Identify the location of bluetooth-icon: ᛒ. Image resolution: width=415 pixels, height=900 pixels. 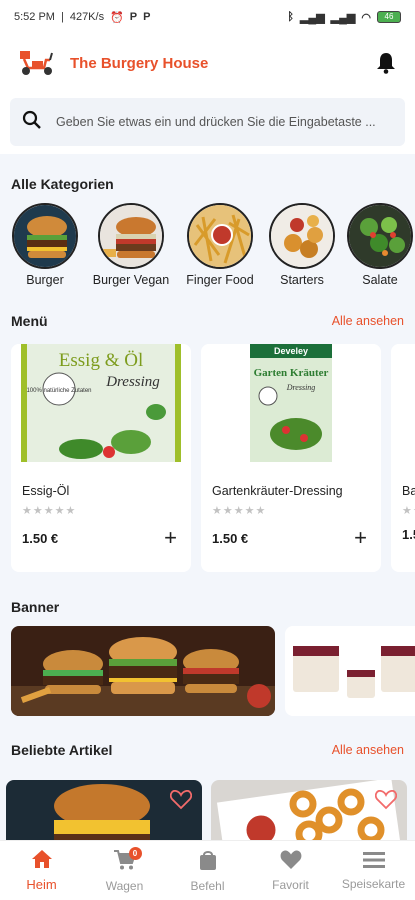
(290, 17).